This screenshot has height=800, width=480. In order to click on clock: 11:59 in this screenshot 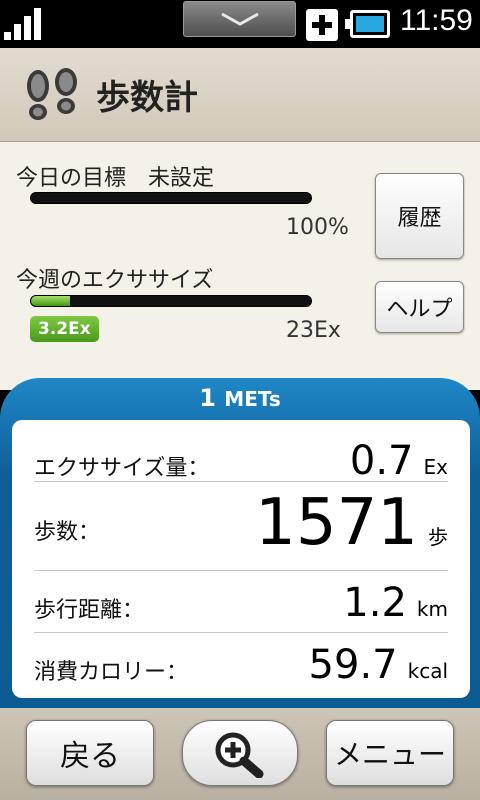, I will do `click(436, 20)`.